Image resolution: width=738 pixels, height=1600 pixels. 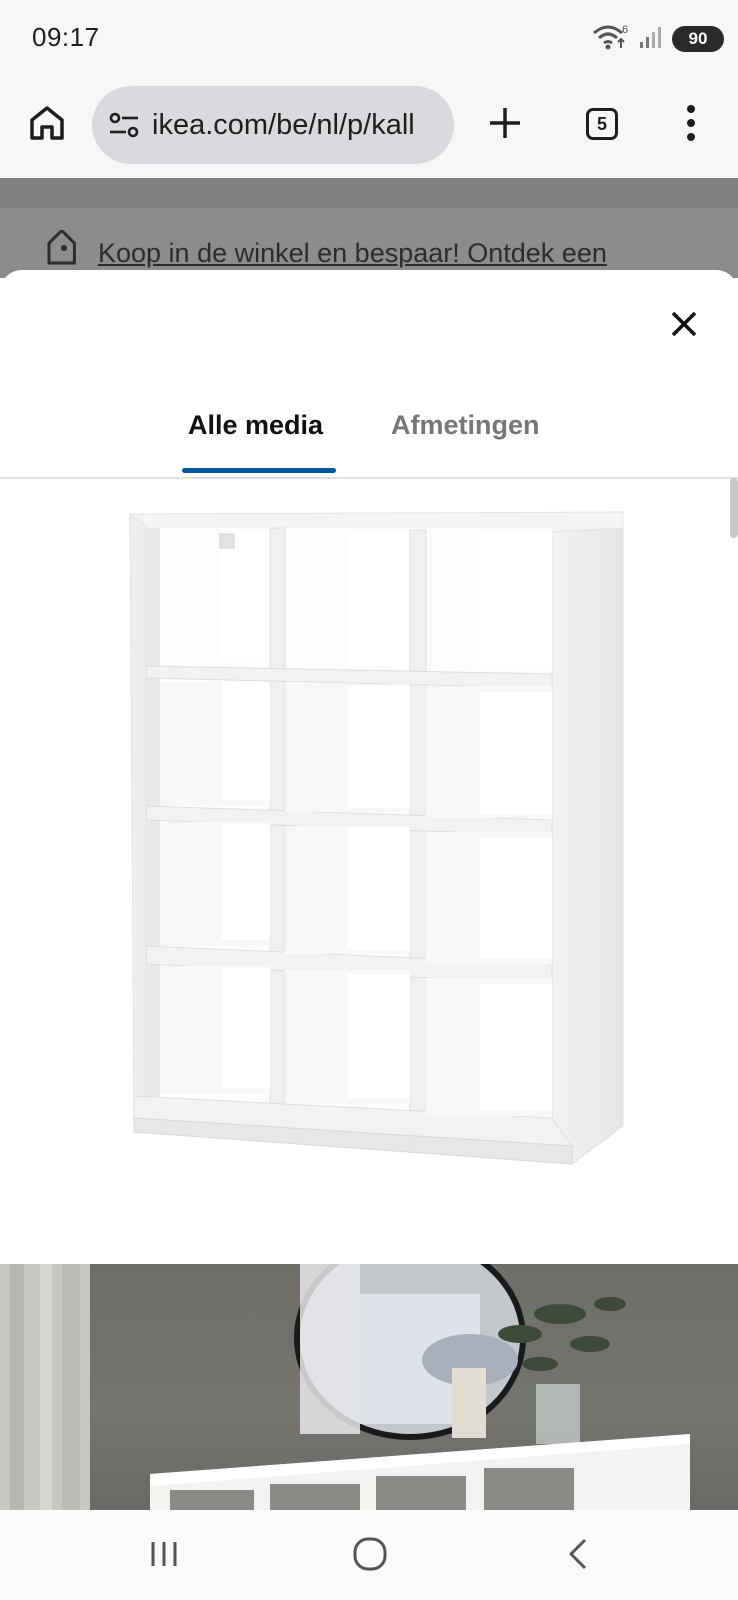 I want to click on back-button, so click(x=578, y=1556).